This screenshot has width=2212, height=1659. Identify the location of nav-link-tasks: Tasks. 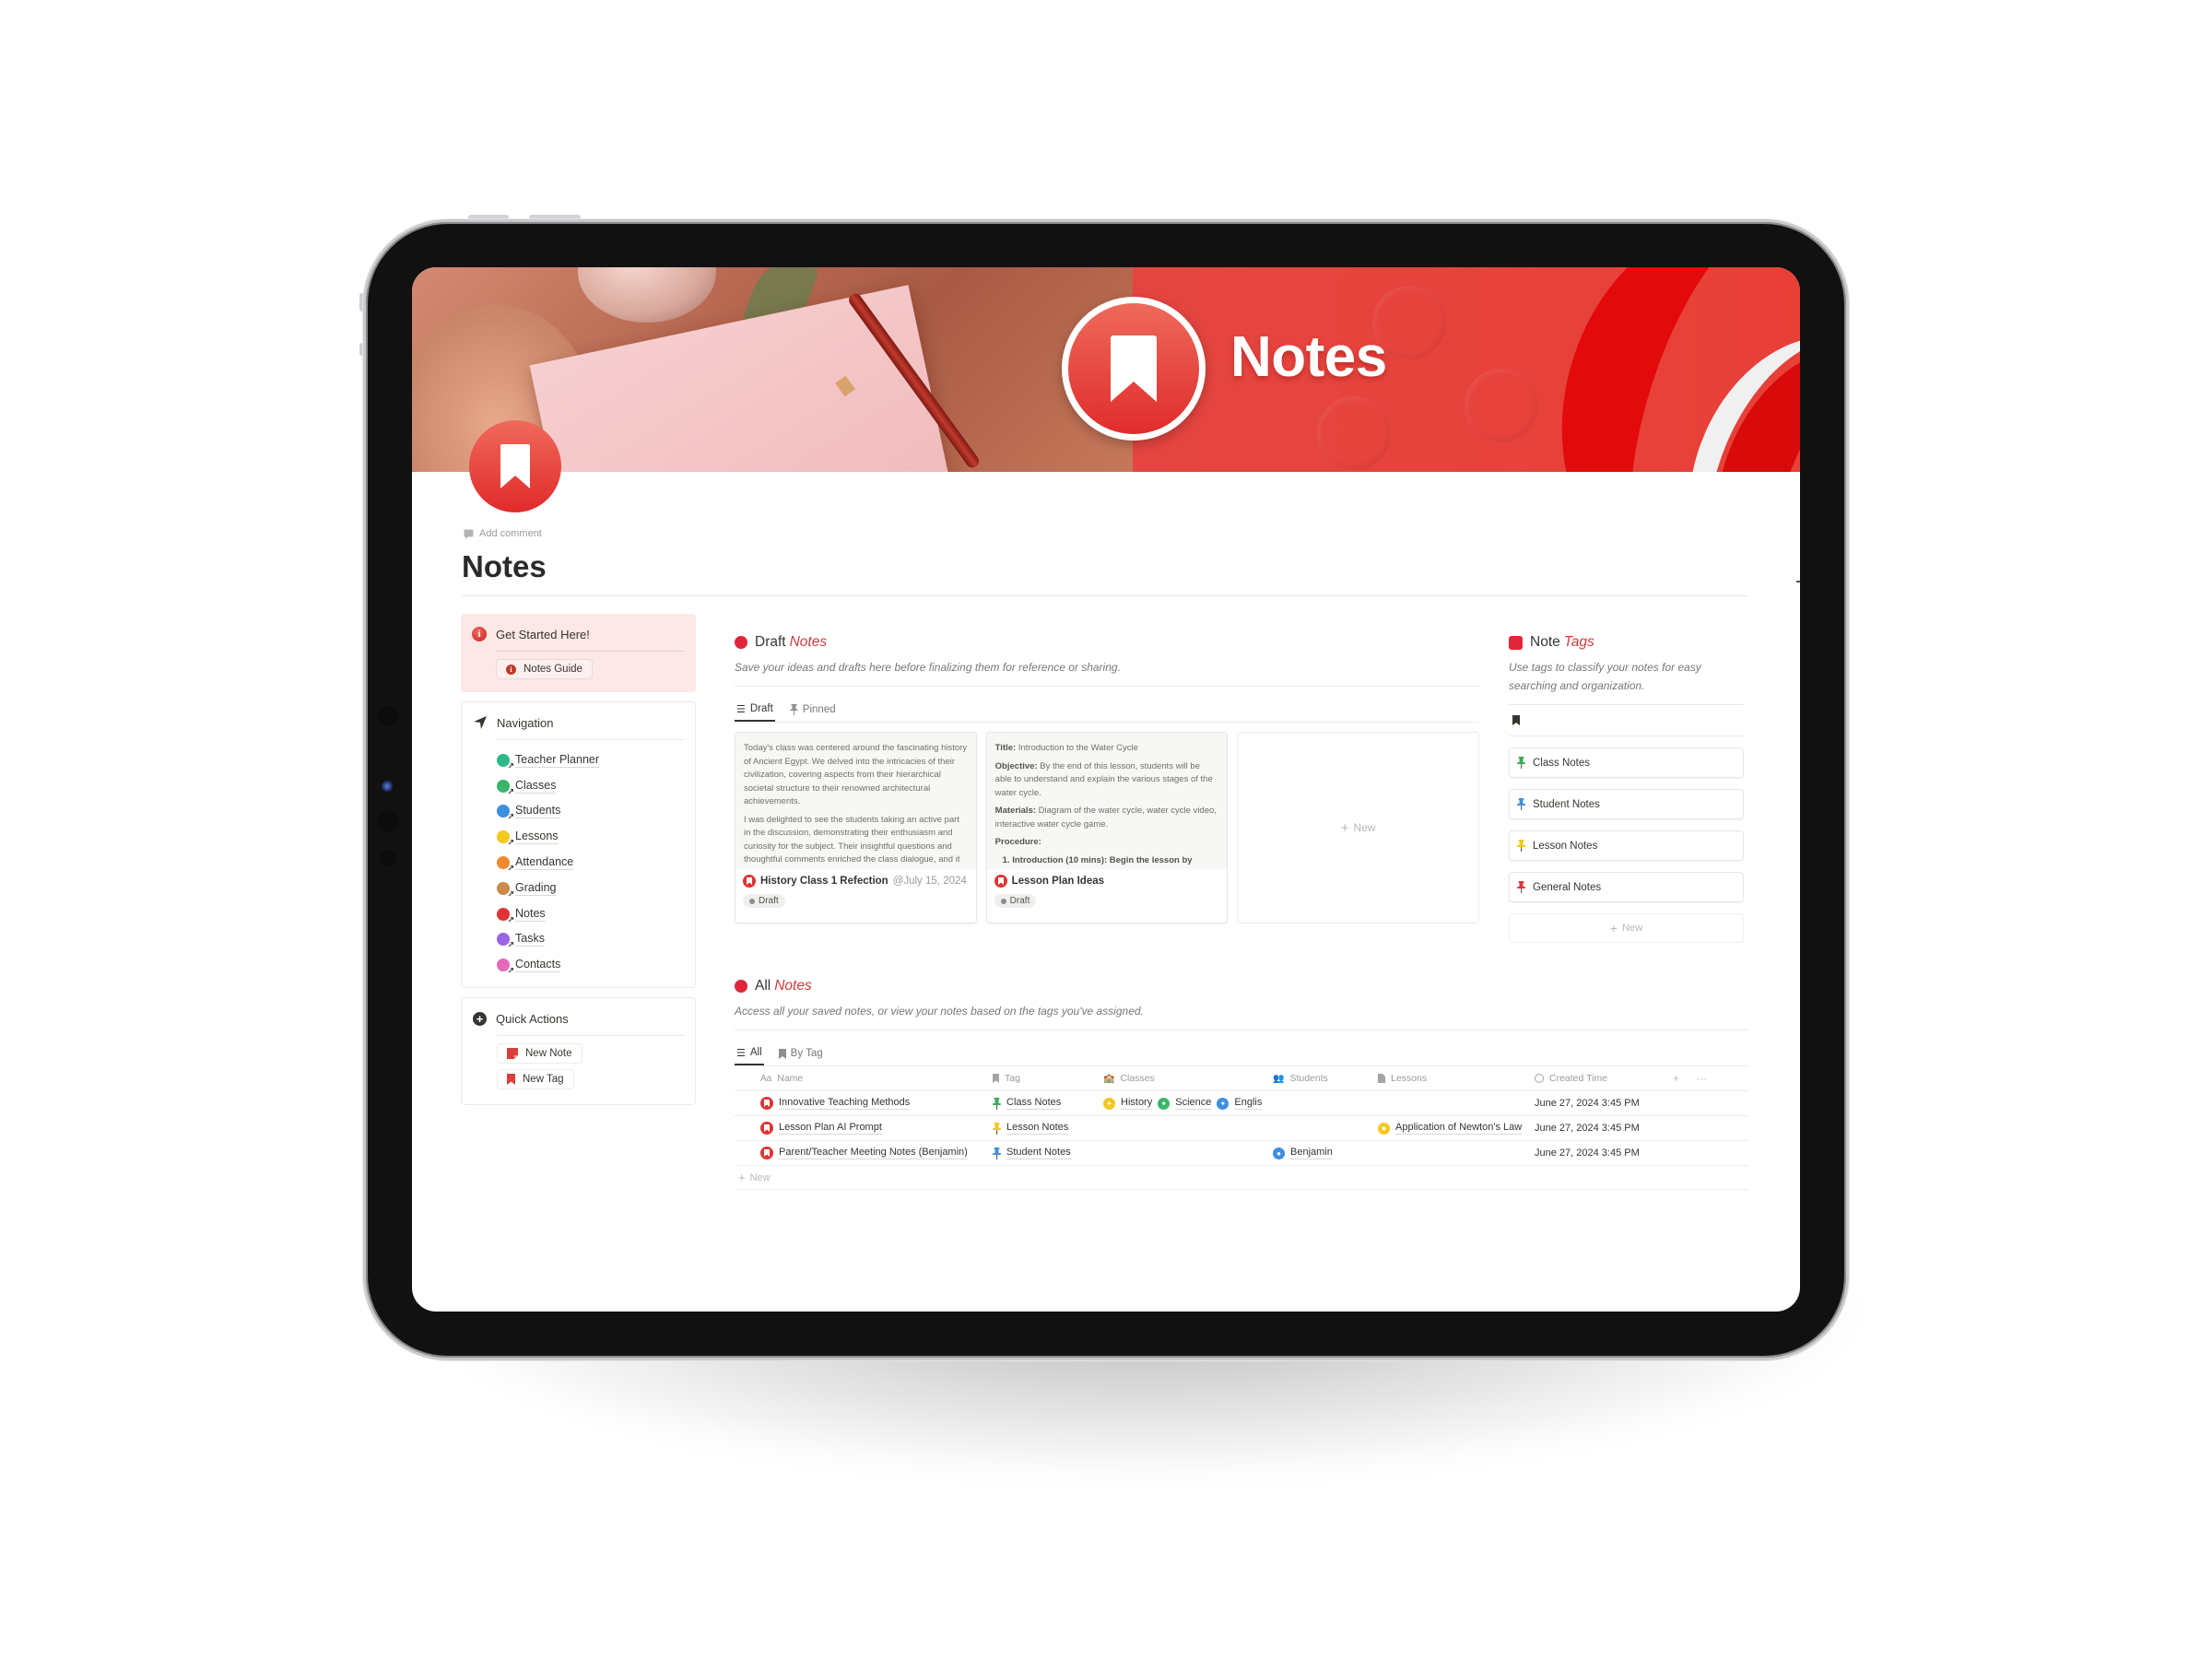
(590, 940).